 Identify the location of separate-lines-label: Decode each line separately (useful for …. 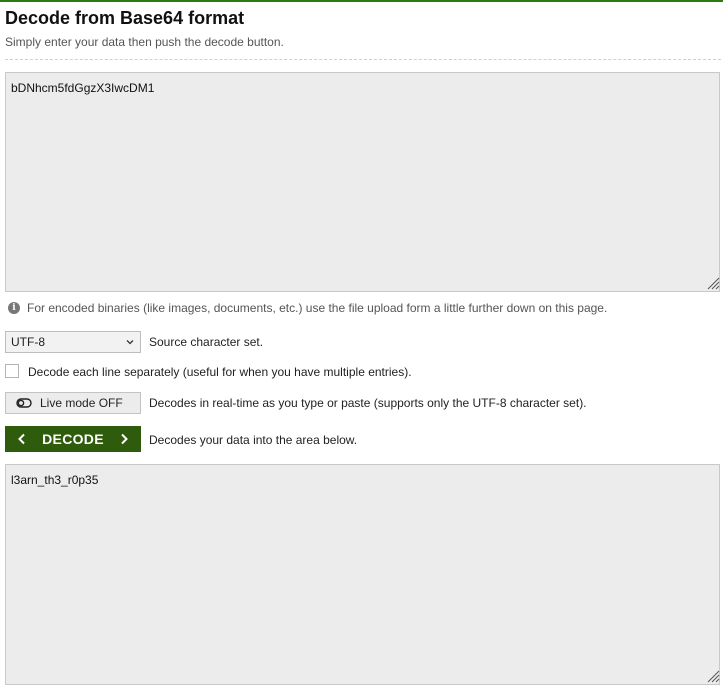
(220, 372).